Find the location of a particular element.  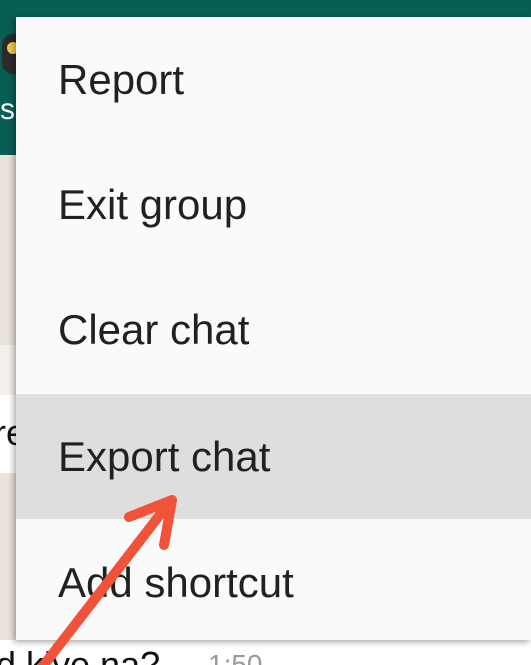

chat-message-time: 1:50 is located at coordinates (235, 657).